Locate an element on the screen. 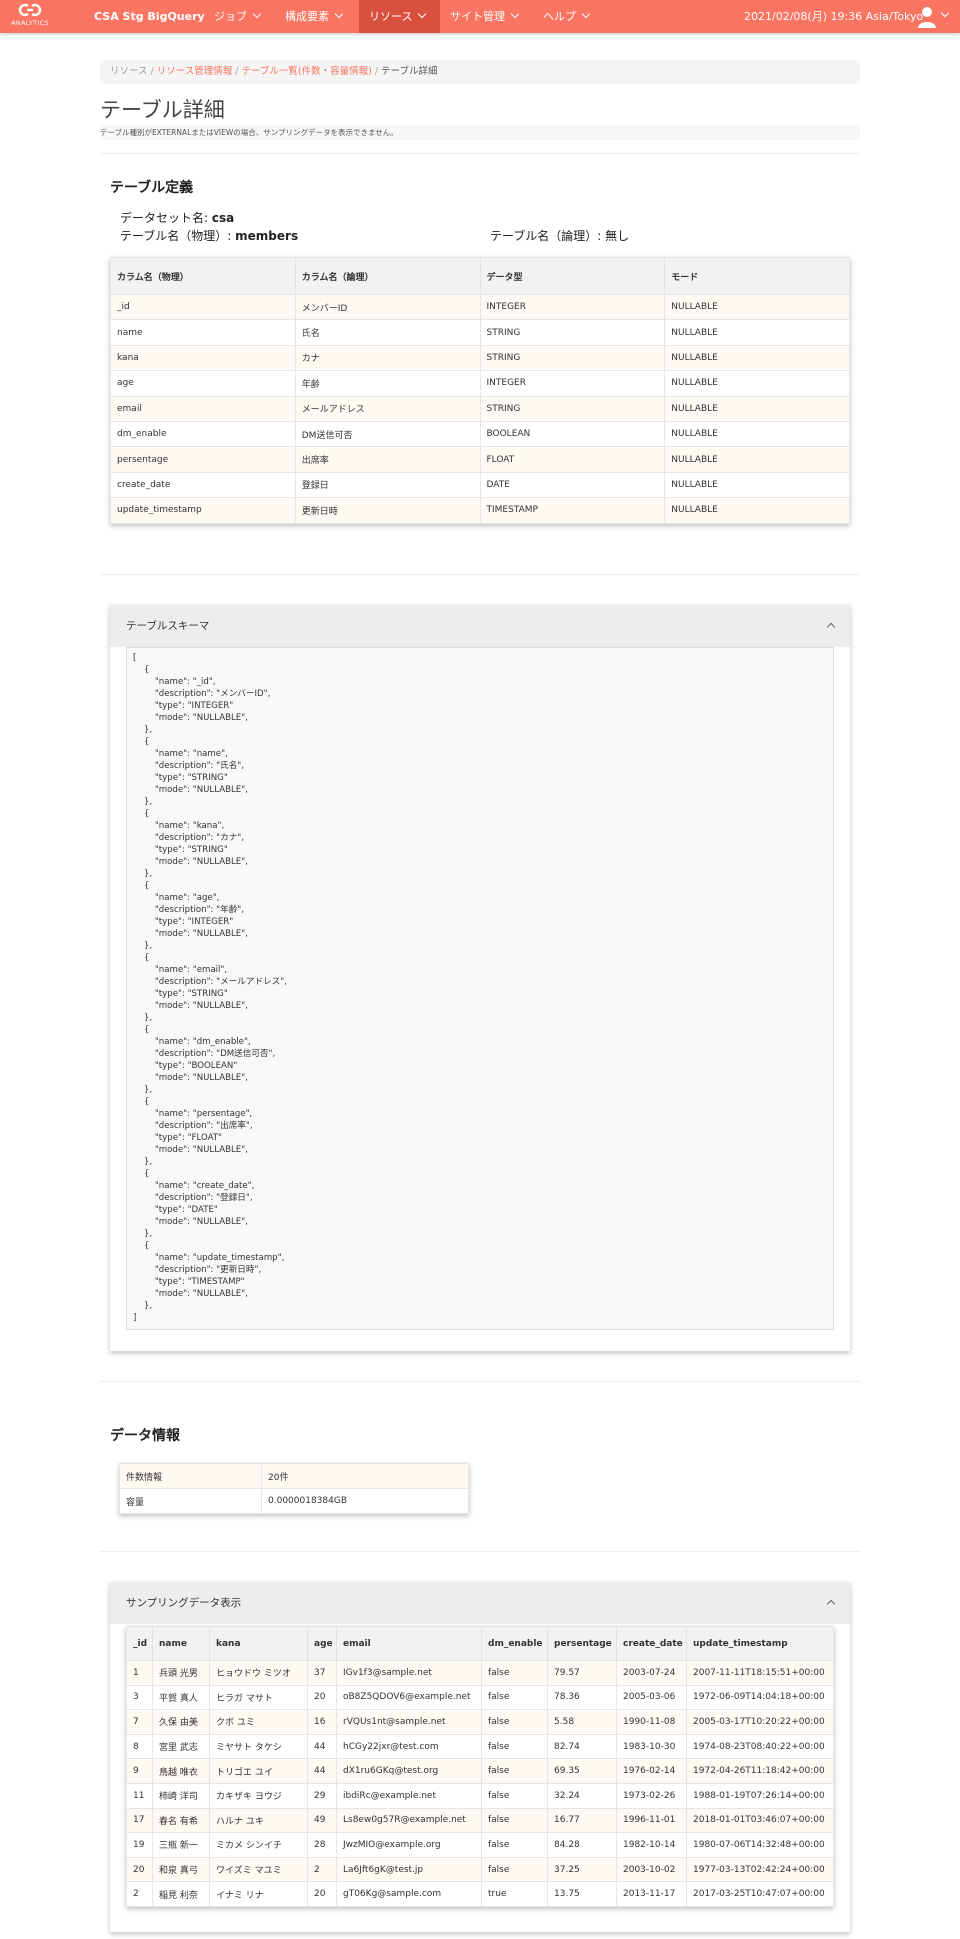 The image size is (960, 1939). table-cell: 1990-11-08 is located at coordinates (651, 1722).